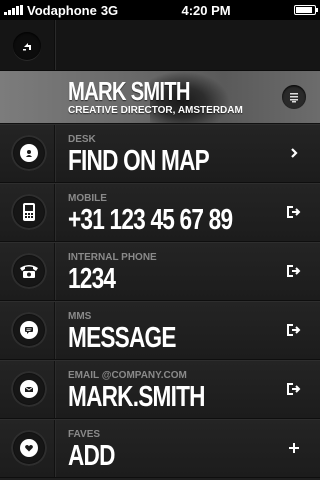 The height and width of the screenshot is (480, 320). I want to click on envelope-icon, so click(29, 389).